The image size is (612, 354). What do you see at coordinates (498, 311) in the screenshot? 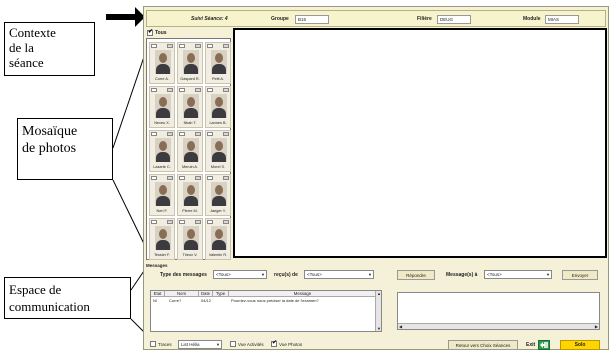
I see `reply-textarea: ◀ ▶` at bounding box center [498, 311].